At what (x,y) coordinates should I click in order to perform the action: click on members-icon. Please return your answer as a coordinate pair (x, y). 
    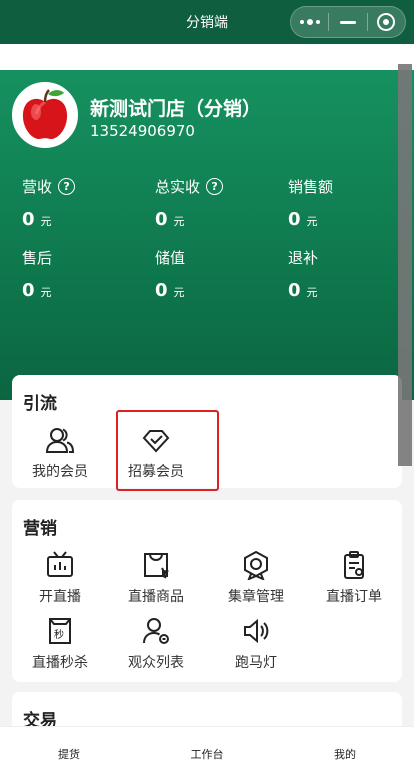
    Looking at the image, I should click on (60, 440).